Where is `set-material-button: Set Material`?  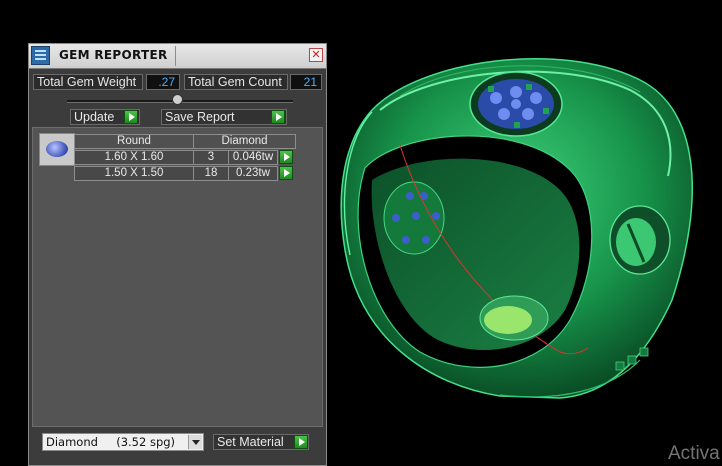 set-material-button: Set Material is located at coordinates (261, 442).